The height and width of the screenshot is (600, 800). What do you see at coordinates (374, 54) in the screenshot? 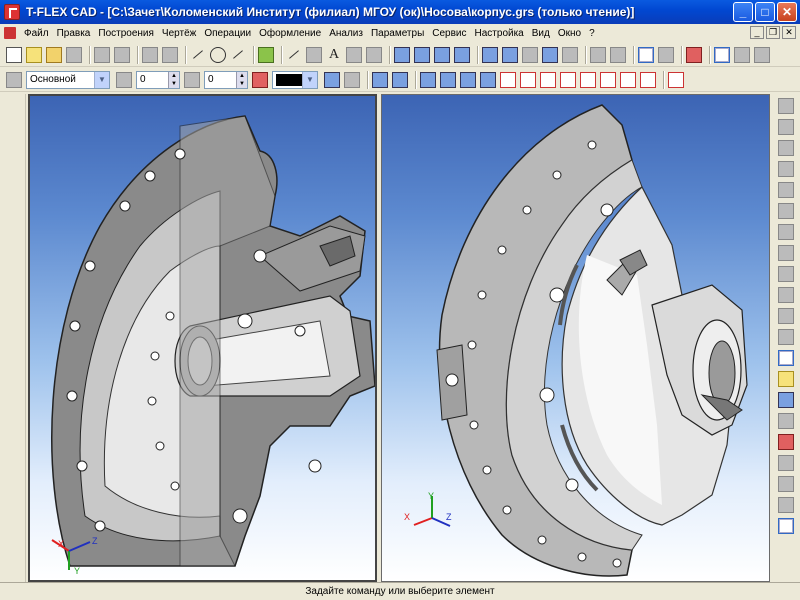
I see `tolerance-icon` at bounding box center [374, 54].